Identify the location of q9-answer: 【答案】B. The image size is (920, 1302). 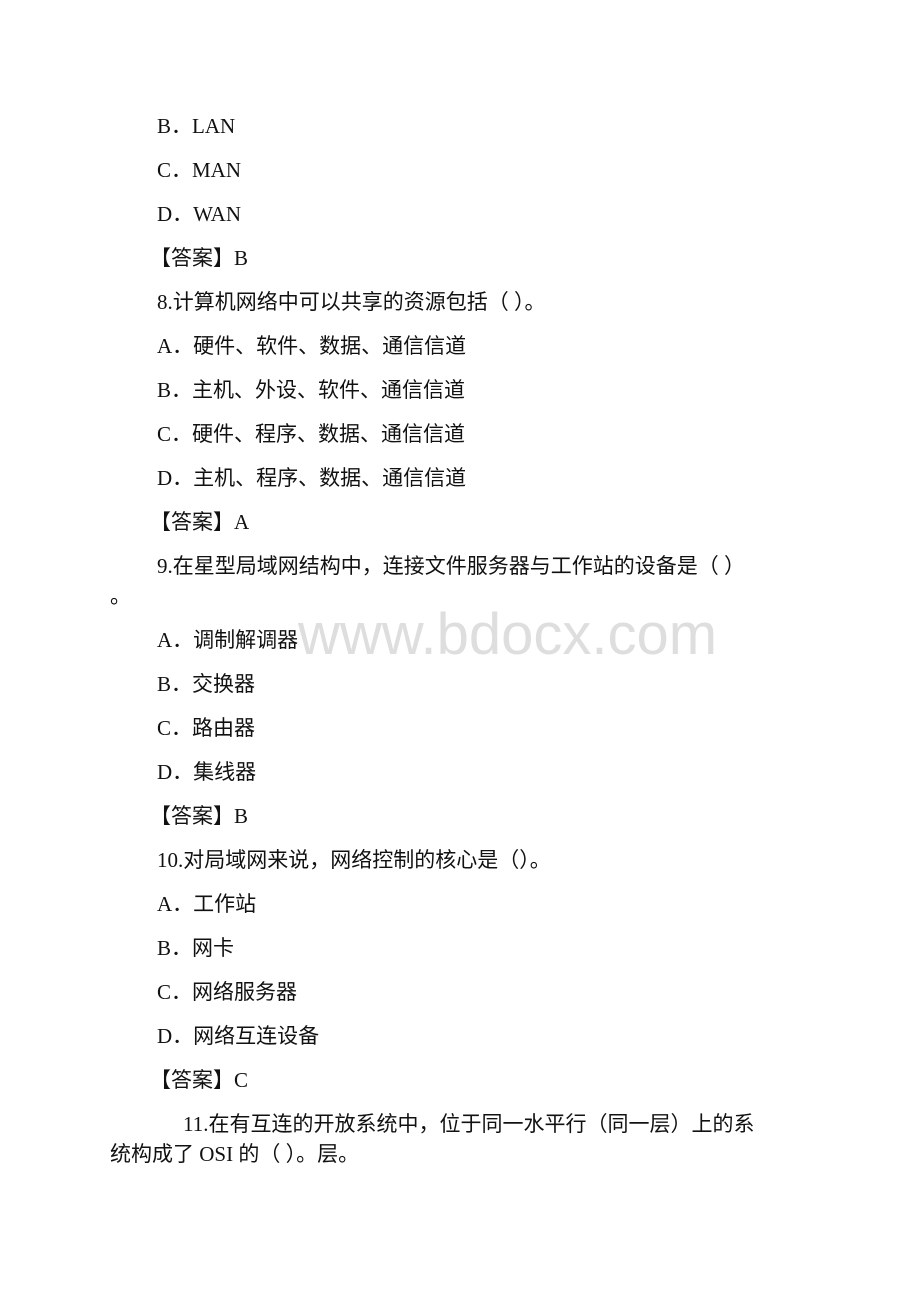
(199, 816).